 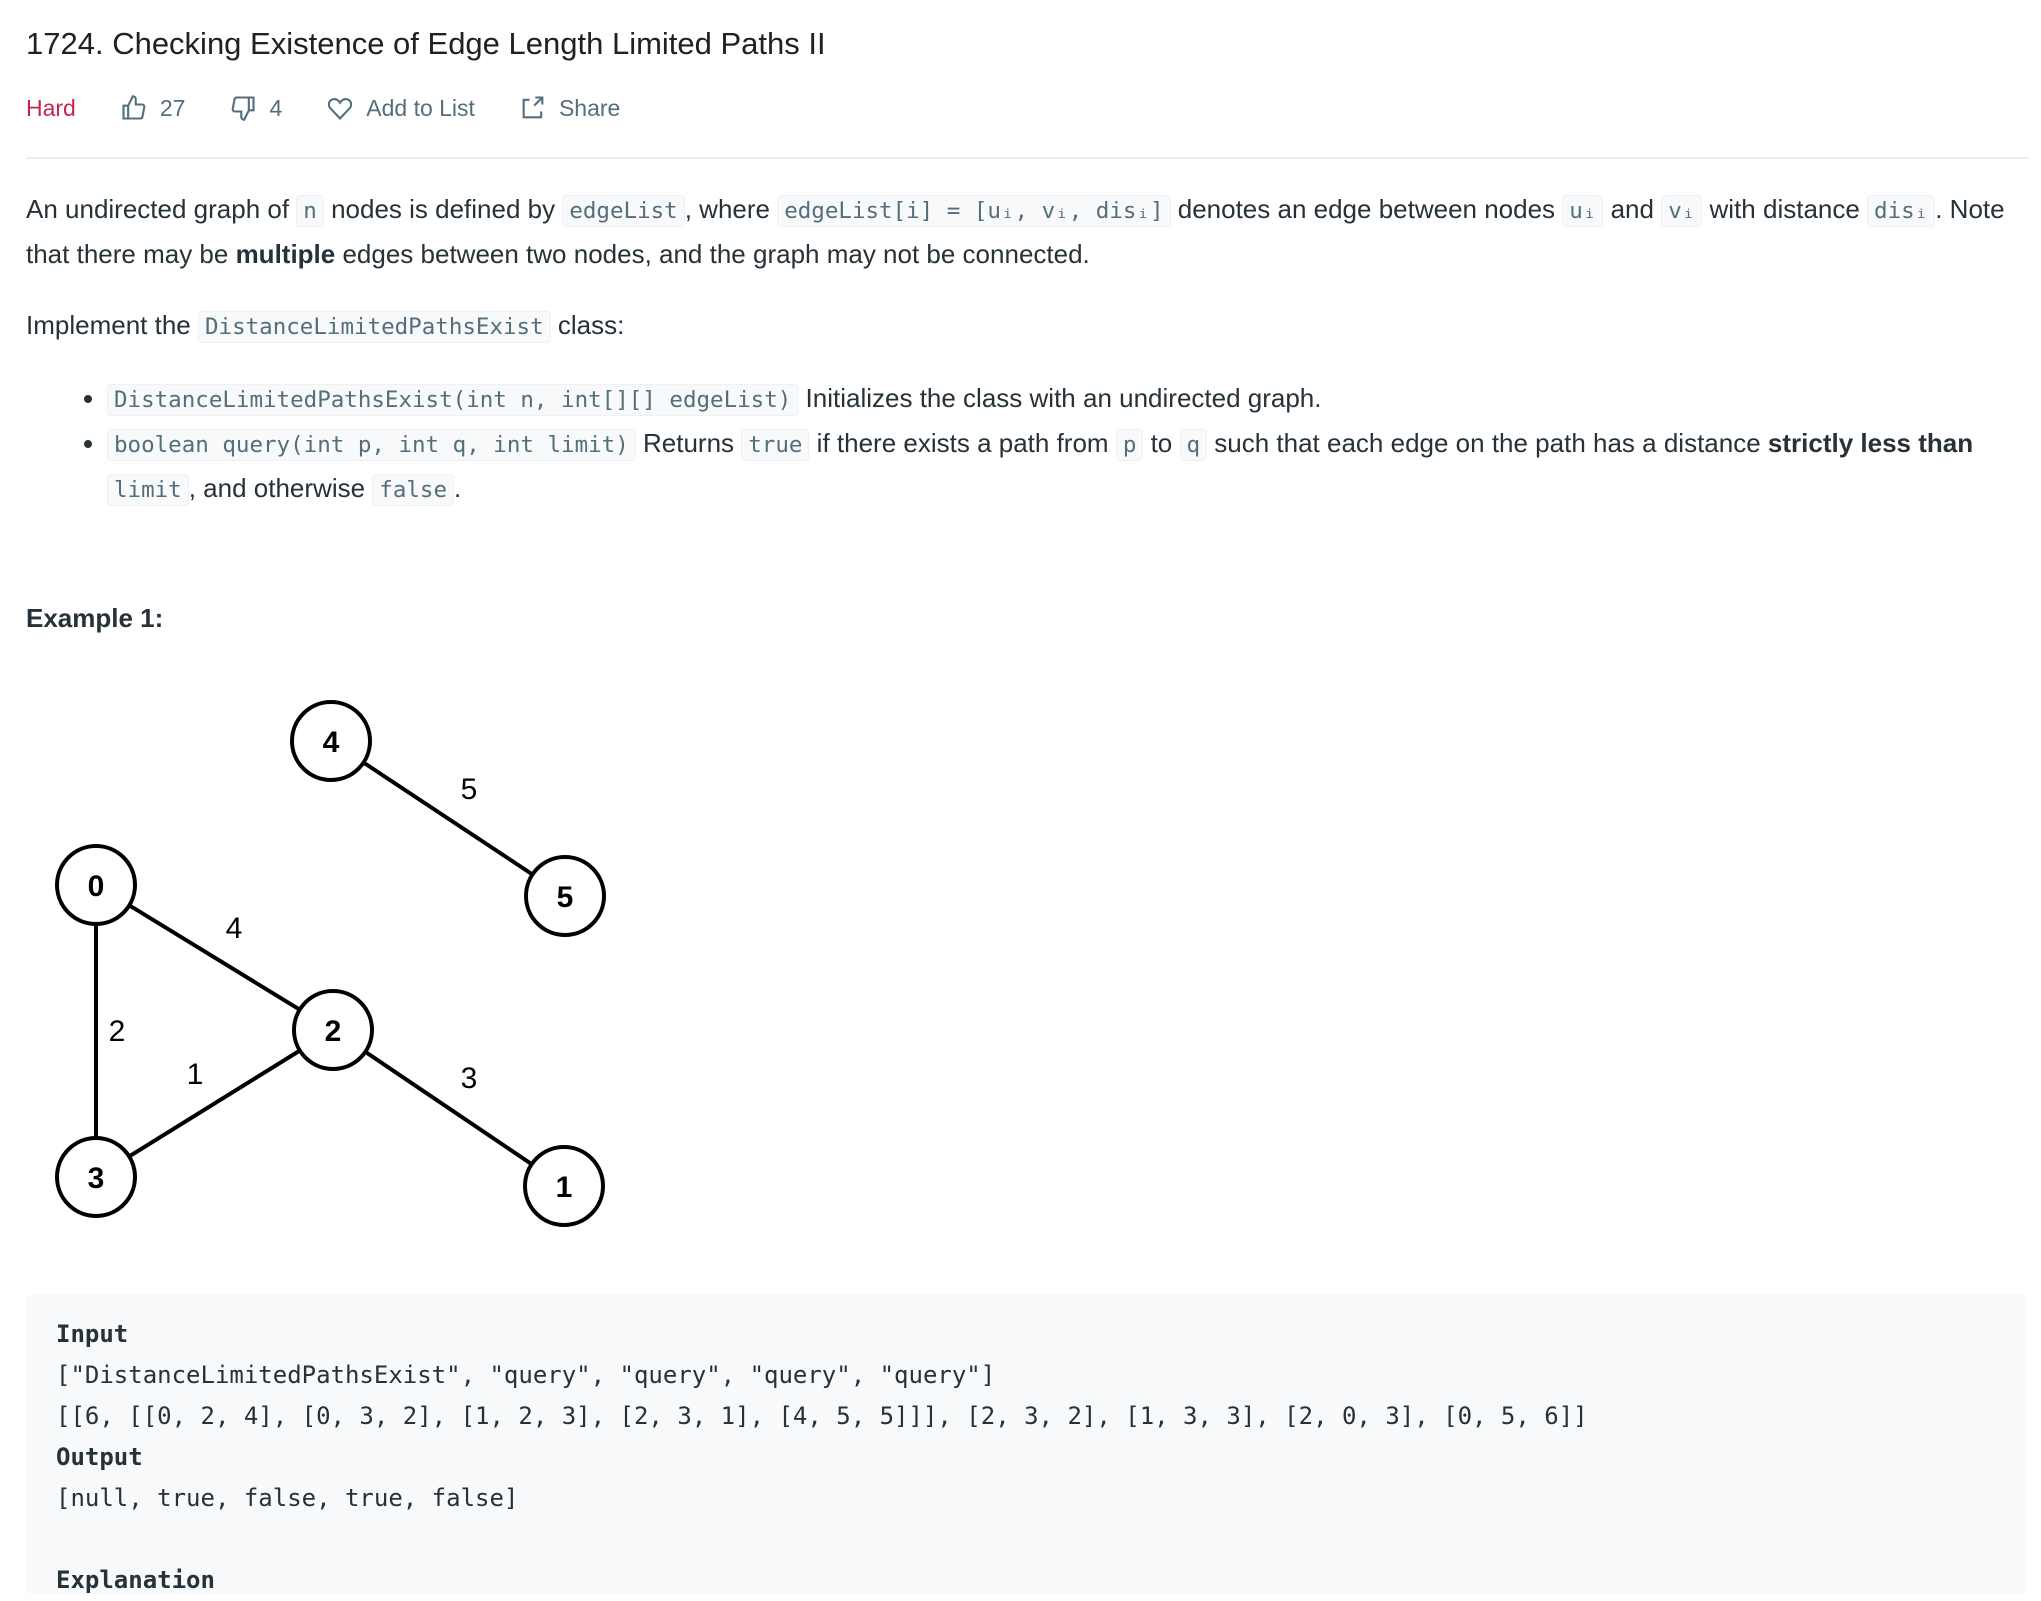 What do you see at coordinates (331, 742) in the screenshot?
I see `node-label: 4` at bounding box center [331, 742].